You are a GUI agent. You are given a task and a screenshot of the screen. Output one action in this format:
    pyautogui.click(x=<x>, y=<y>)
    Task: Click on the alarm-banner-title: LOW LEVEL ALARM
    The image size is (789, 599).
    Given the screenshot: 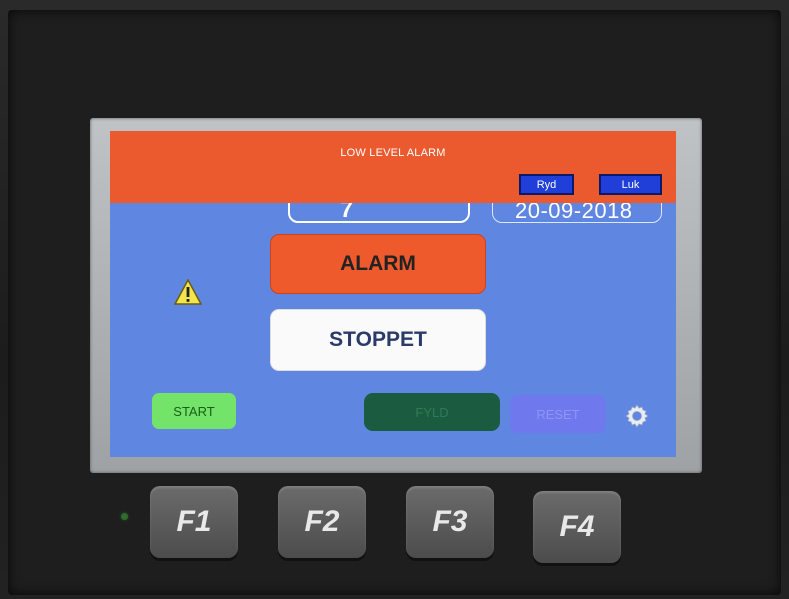 What is the action you would take?
    pyautogui.click(x=393, y=153)
    